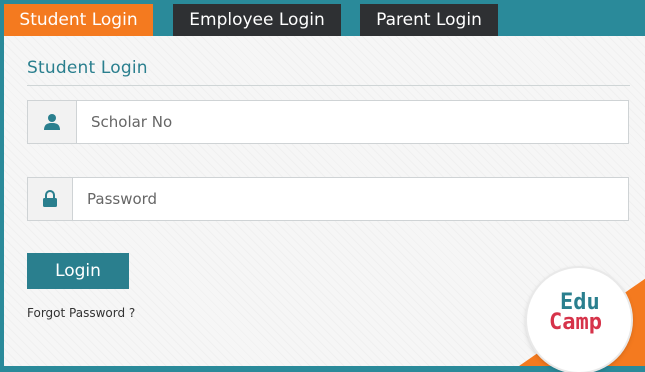  Describe the element at coordinates (429, 20) in the screenshot. I see `tab-parent-login: Parent Login` at that location.